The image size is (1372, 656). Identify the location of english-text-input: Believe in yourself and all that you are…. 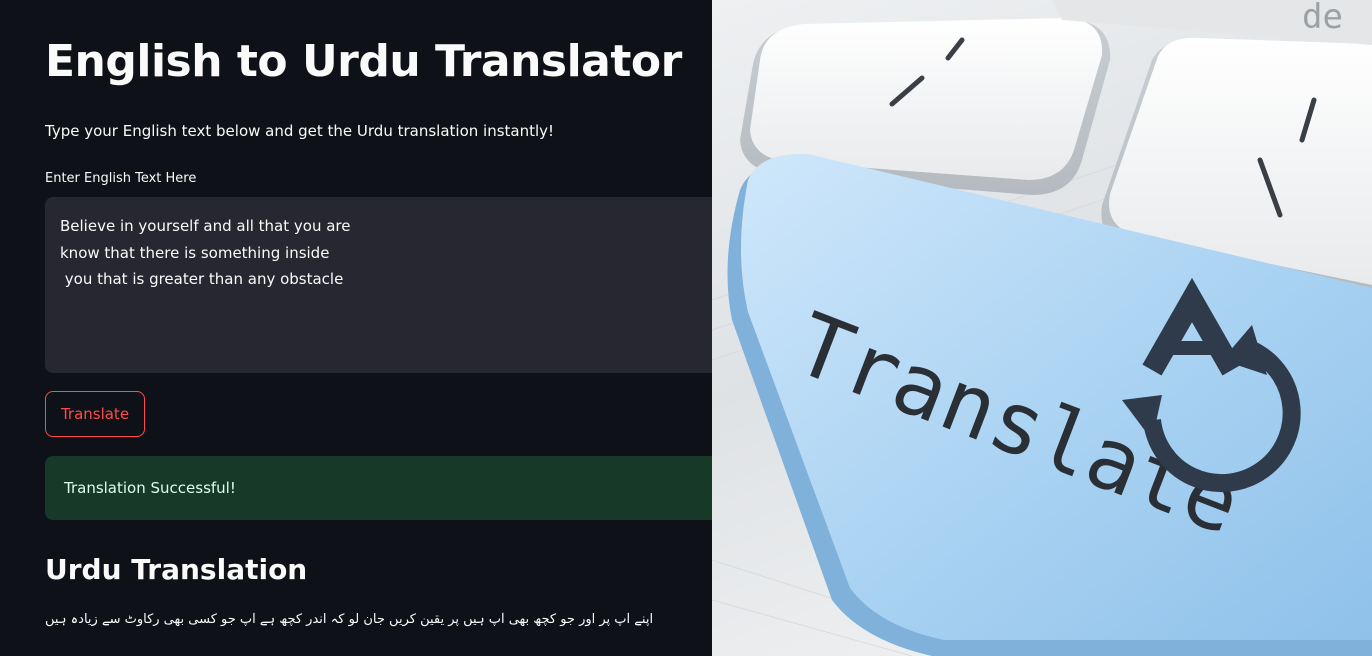
(378, 285).